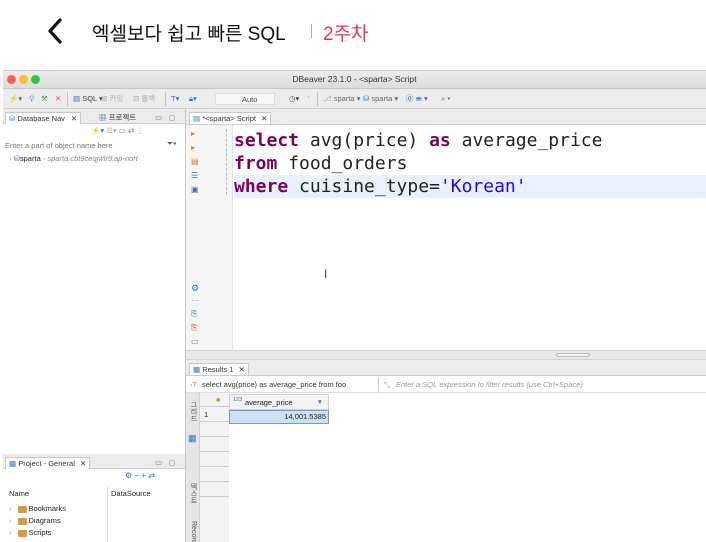  Describe the element at coordinates (195, 300) in the screenshot. I see `more-icon: ⋯` at that location.